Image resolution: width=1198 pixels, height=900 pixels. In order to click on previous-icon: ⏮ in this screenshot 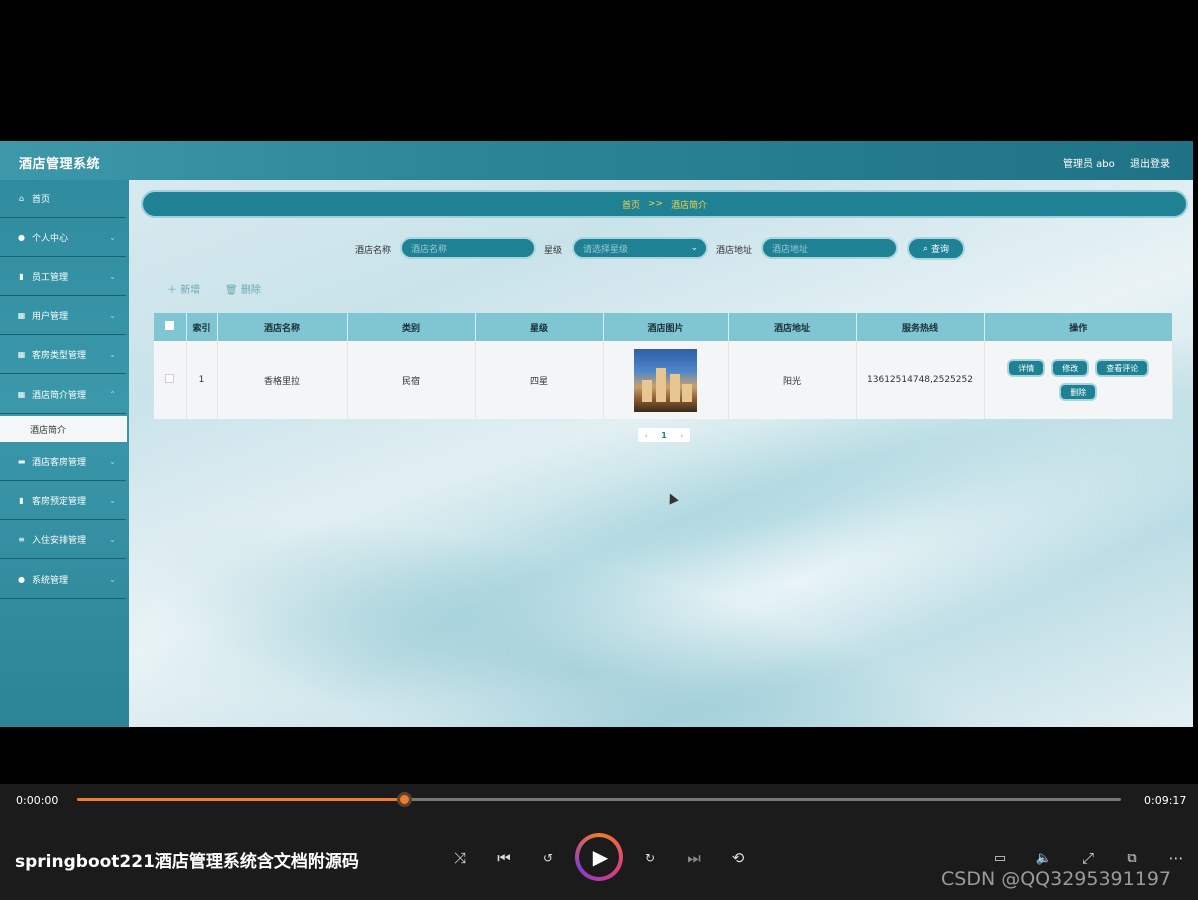, I will do `click(504, 858)`.